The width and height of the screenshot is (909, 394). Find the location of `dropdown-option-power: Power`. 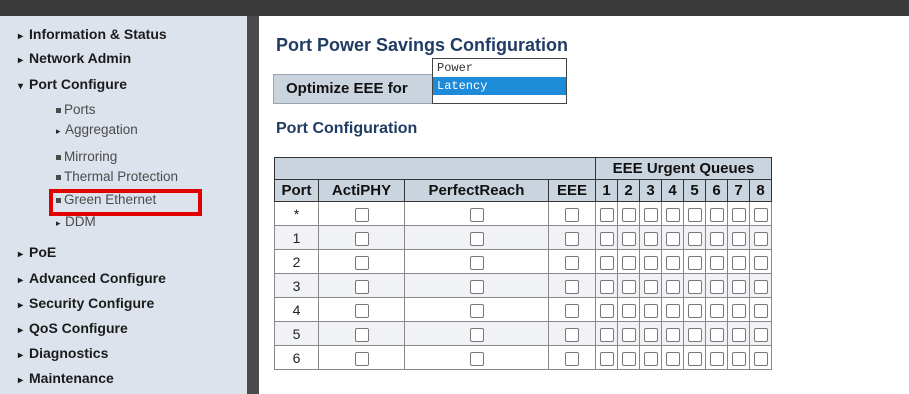

dropdown-option-power: Power is located at coordinates (499, 68).